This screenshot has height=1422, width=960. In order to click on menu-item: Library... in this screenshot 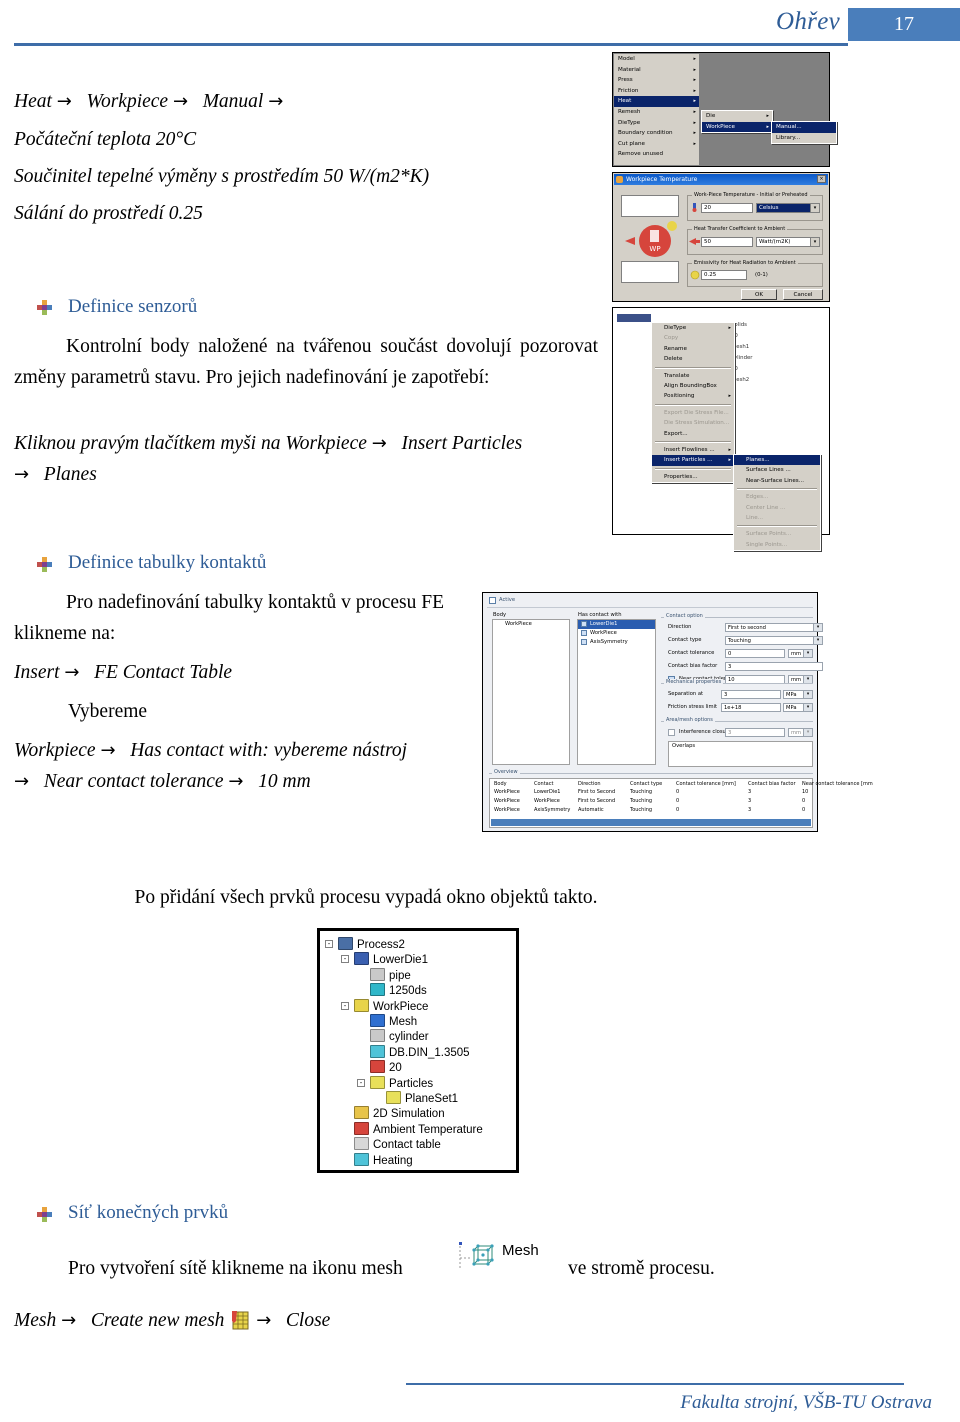, I will do `click(804, 138)`.